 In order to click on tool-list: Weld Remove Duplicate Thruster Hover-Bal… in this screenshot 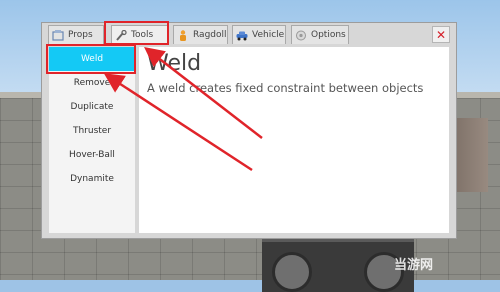, I will do `click(92, 140)`.